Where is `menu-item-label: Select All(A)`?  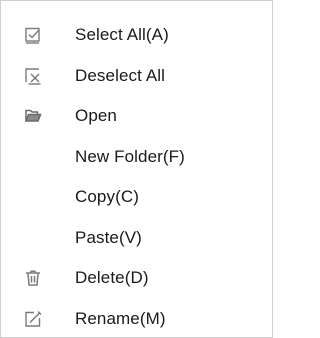 menu-item-label: Select All(A) is located at coordinates (122, 35).